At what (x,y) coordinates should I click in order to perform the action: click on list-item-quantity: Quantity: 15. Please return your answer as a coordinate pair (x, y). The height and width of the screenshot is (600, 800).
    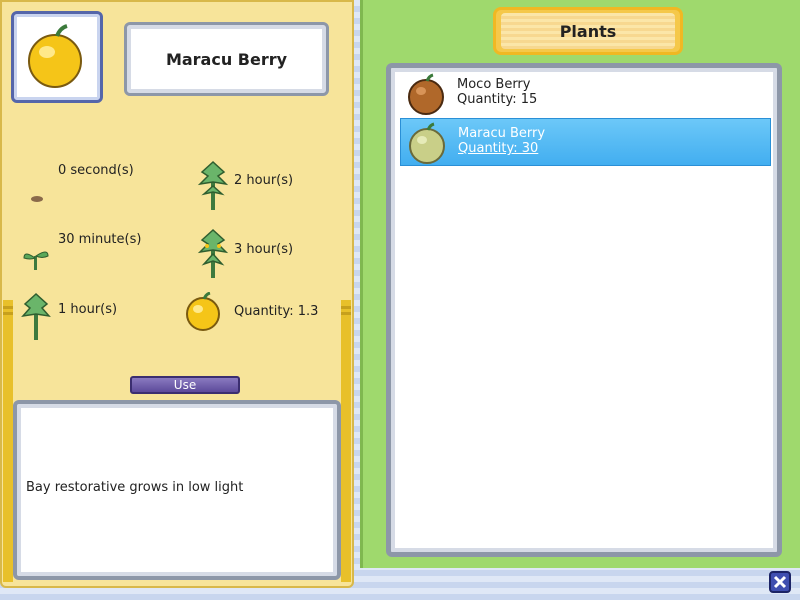
    Looking at the image, I should click on (497, 99).